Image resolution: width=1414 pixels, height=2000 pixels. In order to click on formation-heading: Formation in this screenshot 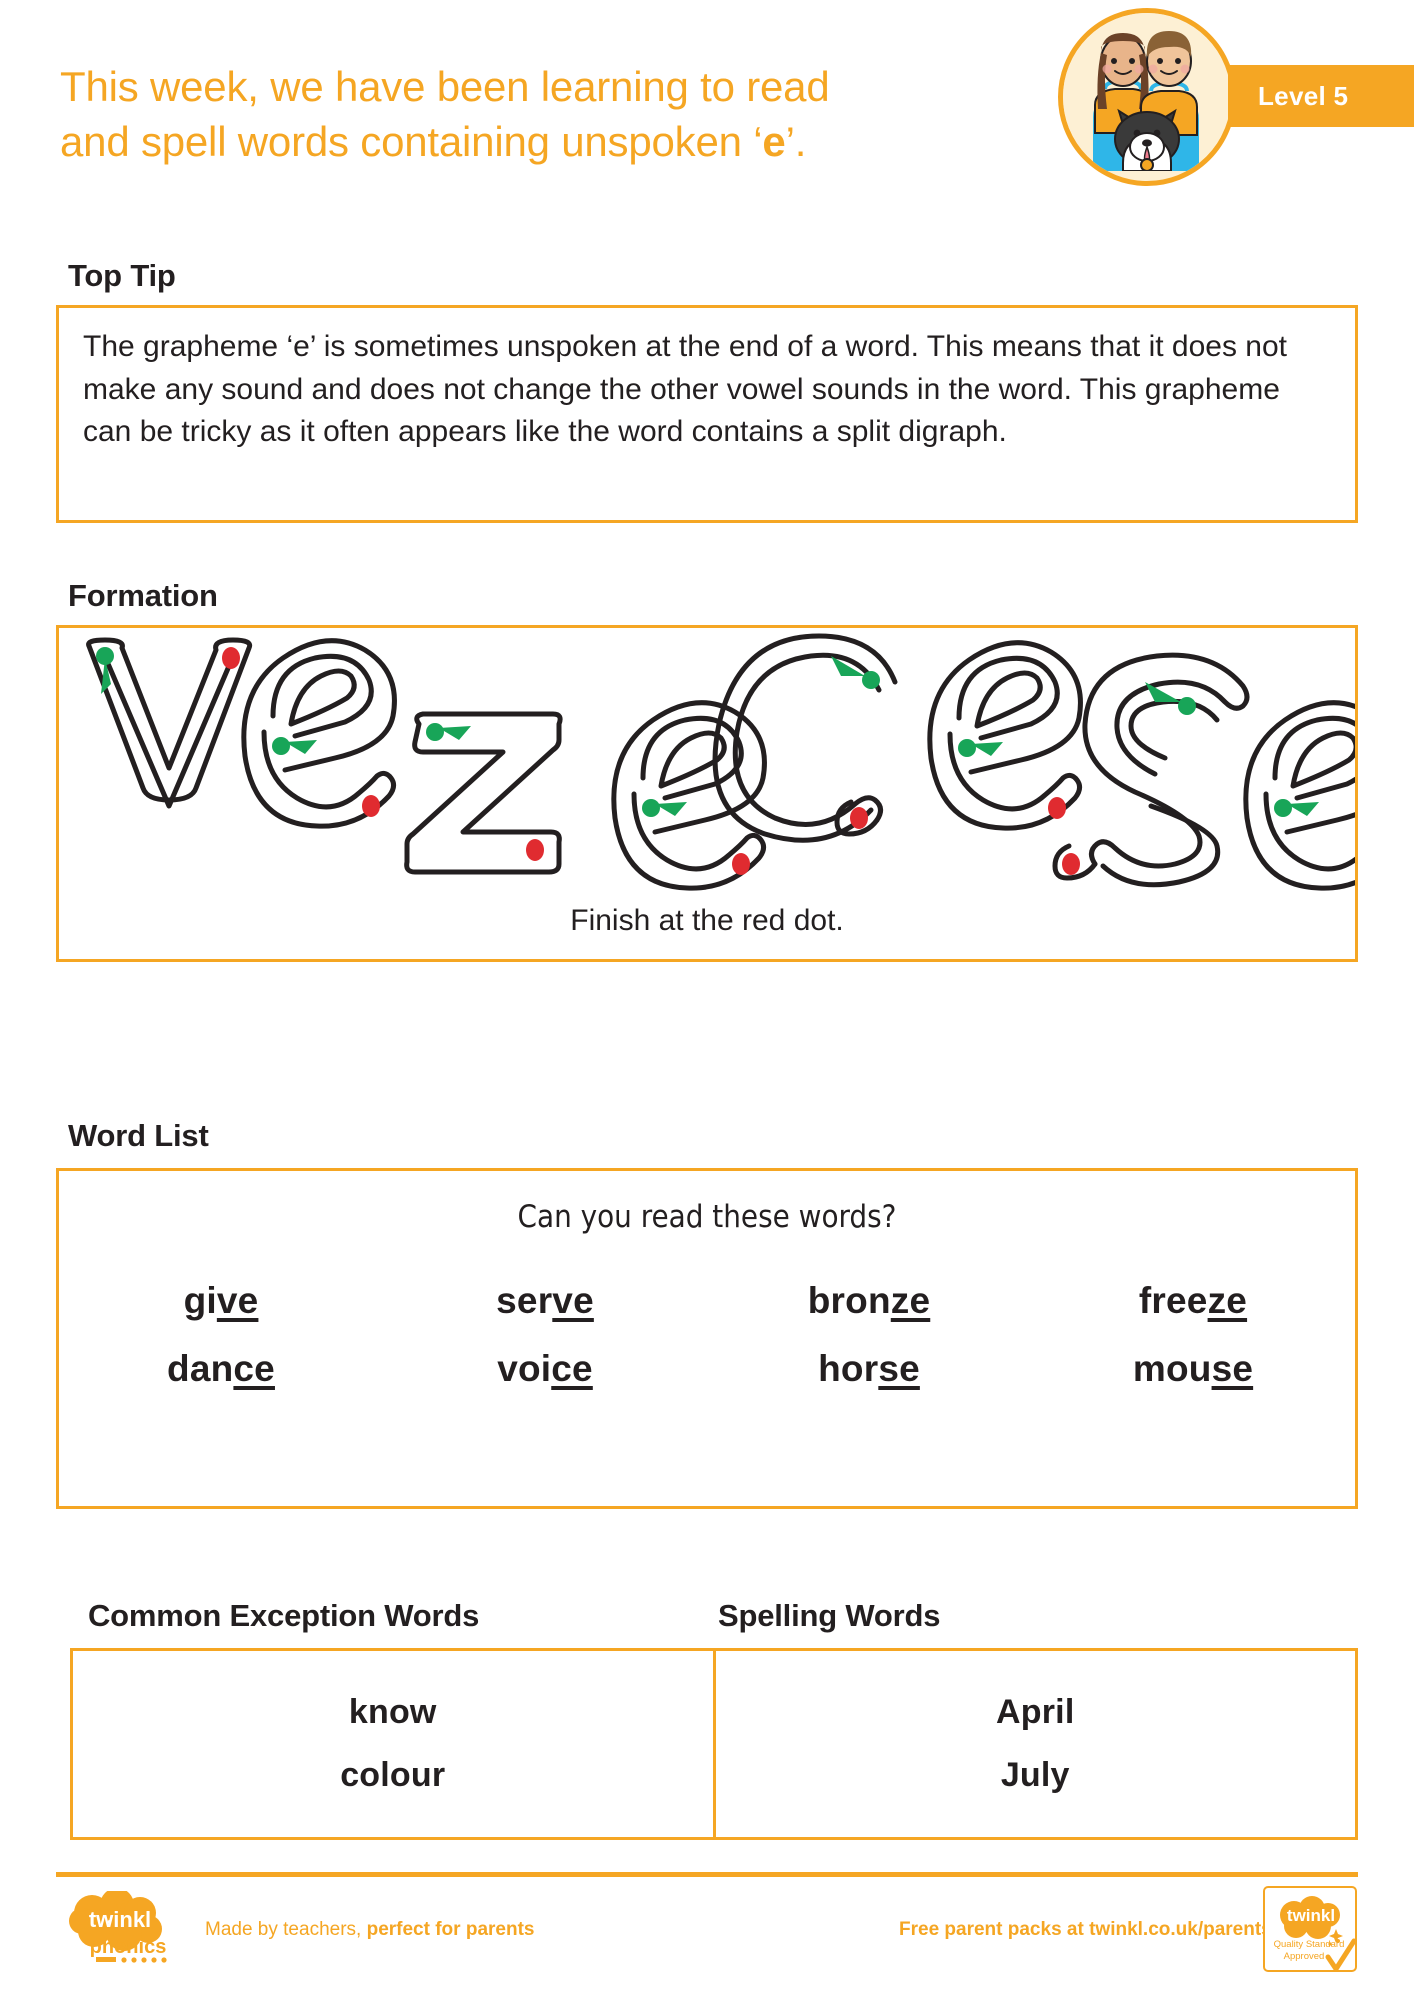, I will do `click(143, 595)`.